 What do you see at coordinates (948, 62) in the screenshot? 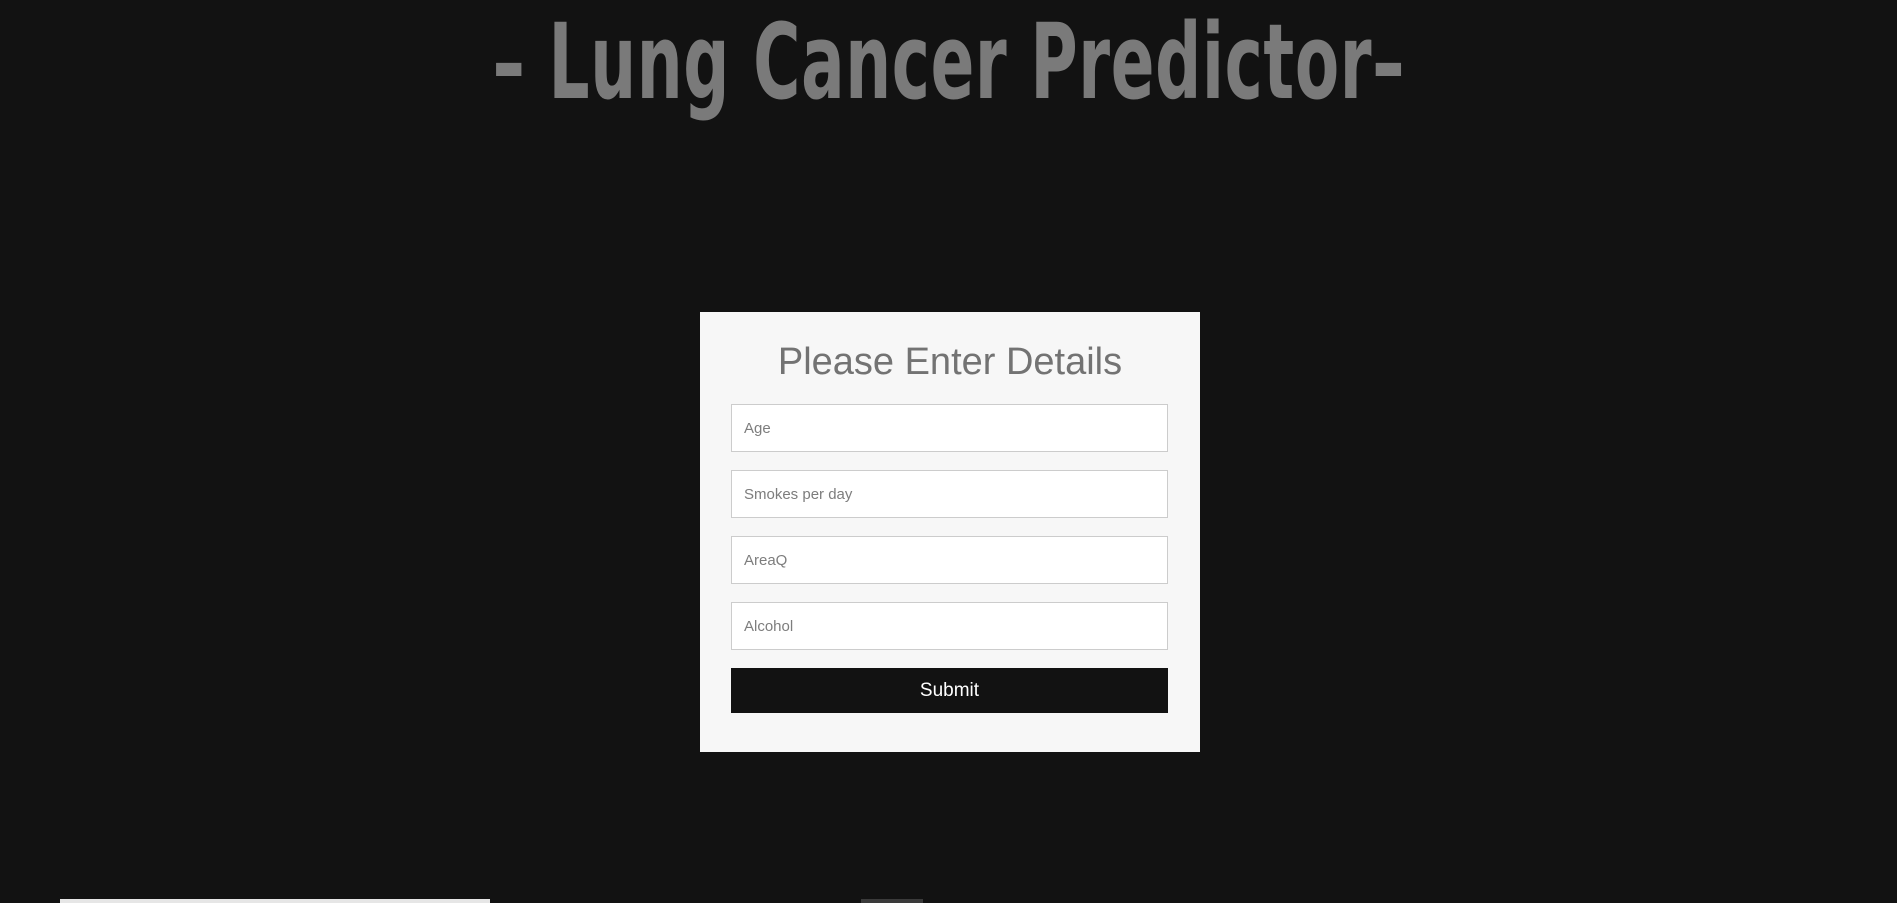
I see `app-title-text: – Lung Cancer Predictor–` at bounding box center [948, 62].